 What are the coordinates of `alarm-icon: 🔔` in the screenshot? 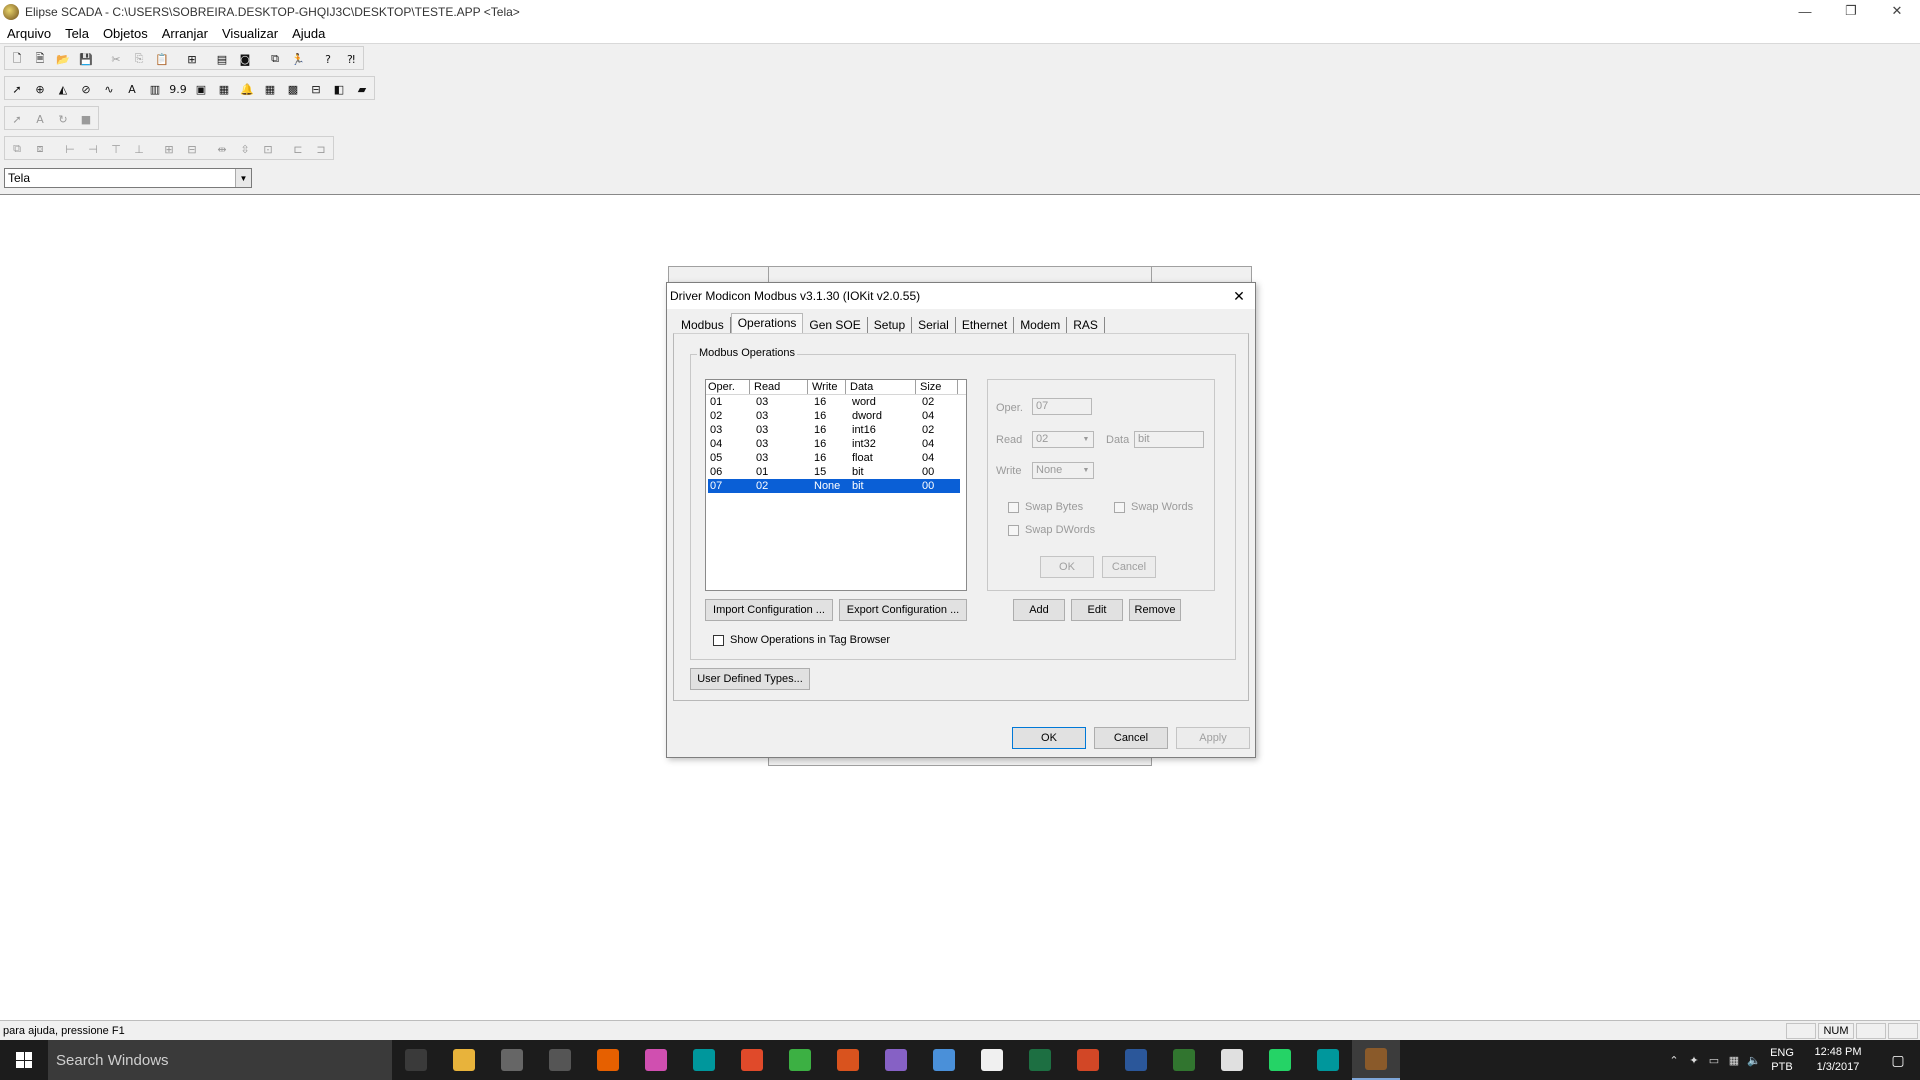 It's located at (247, 89).